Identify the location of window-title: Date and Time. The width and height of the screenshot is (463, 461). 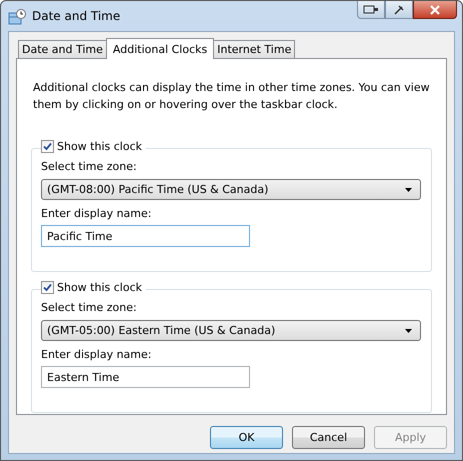
(76, 16).